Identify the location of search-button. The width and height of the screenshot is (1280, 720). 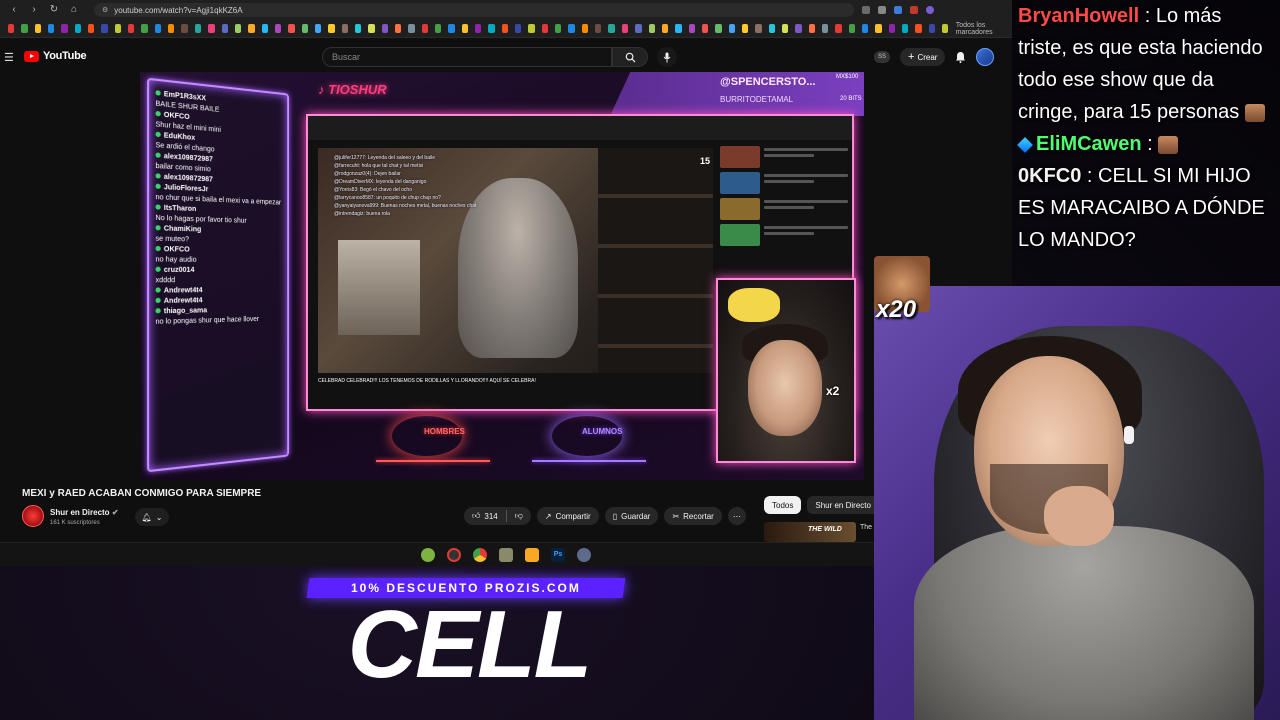
(630, 57).